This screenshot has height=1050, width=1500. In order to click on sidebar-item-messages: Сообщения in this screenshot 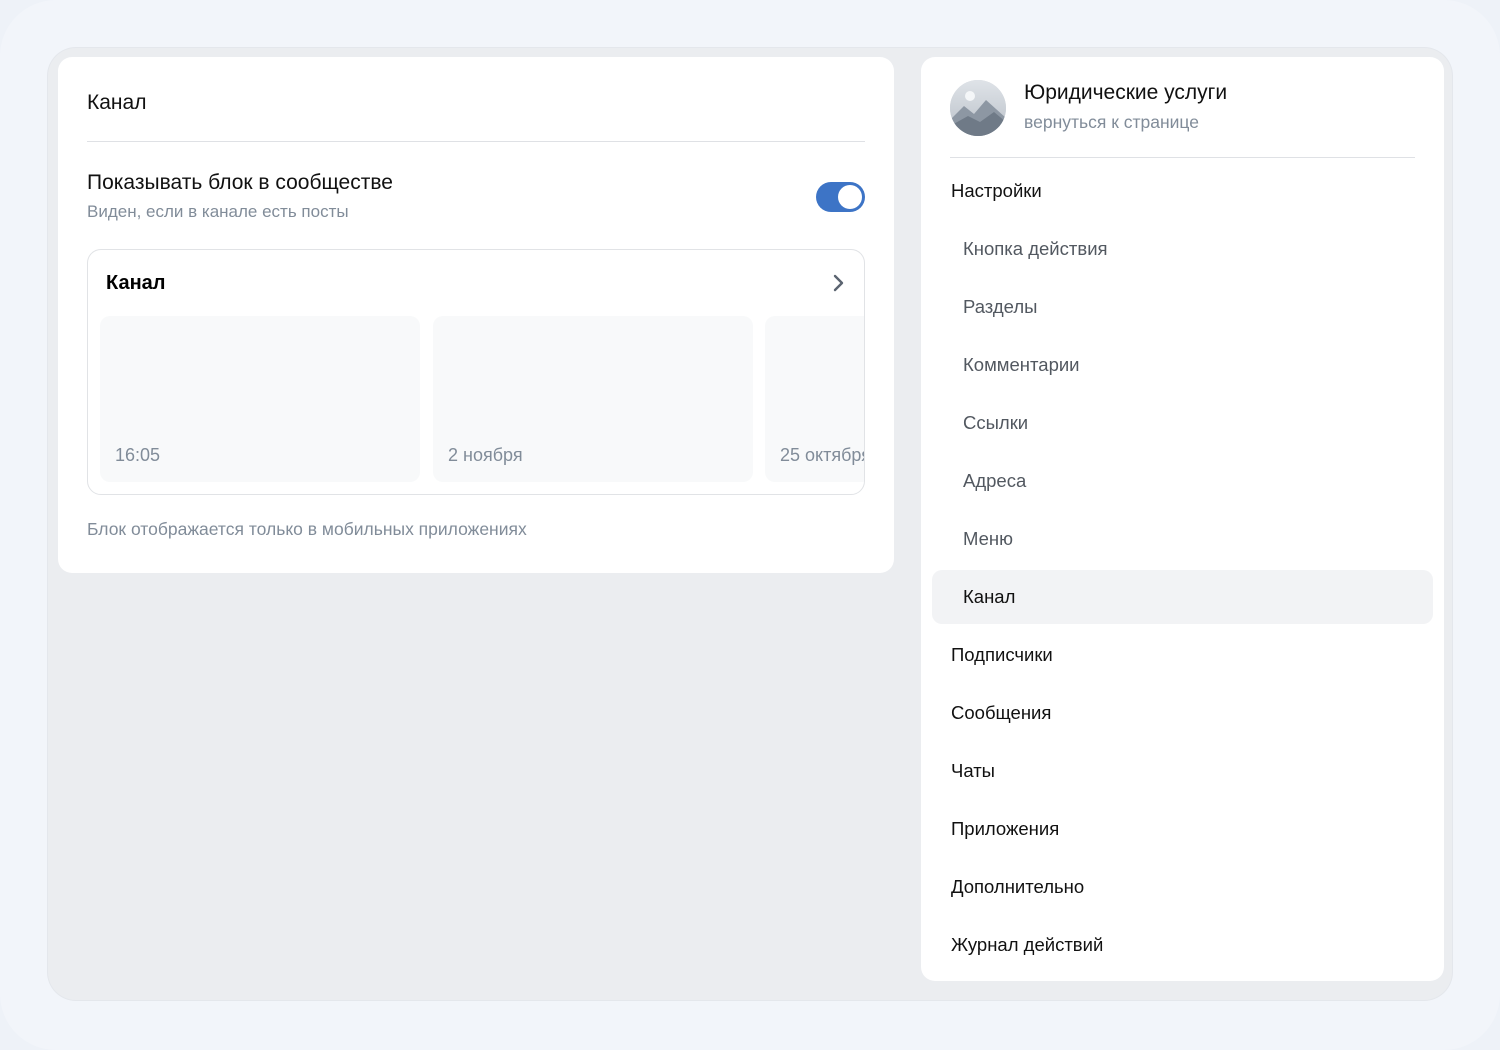, I will do `click(1182, 713)`.